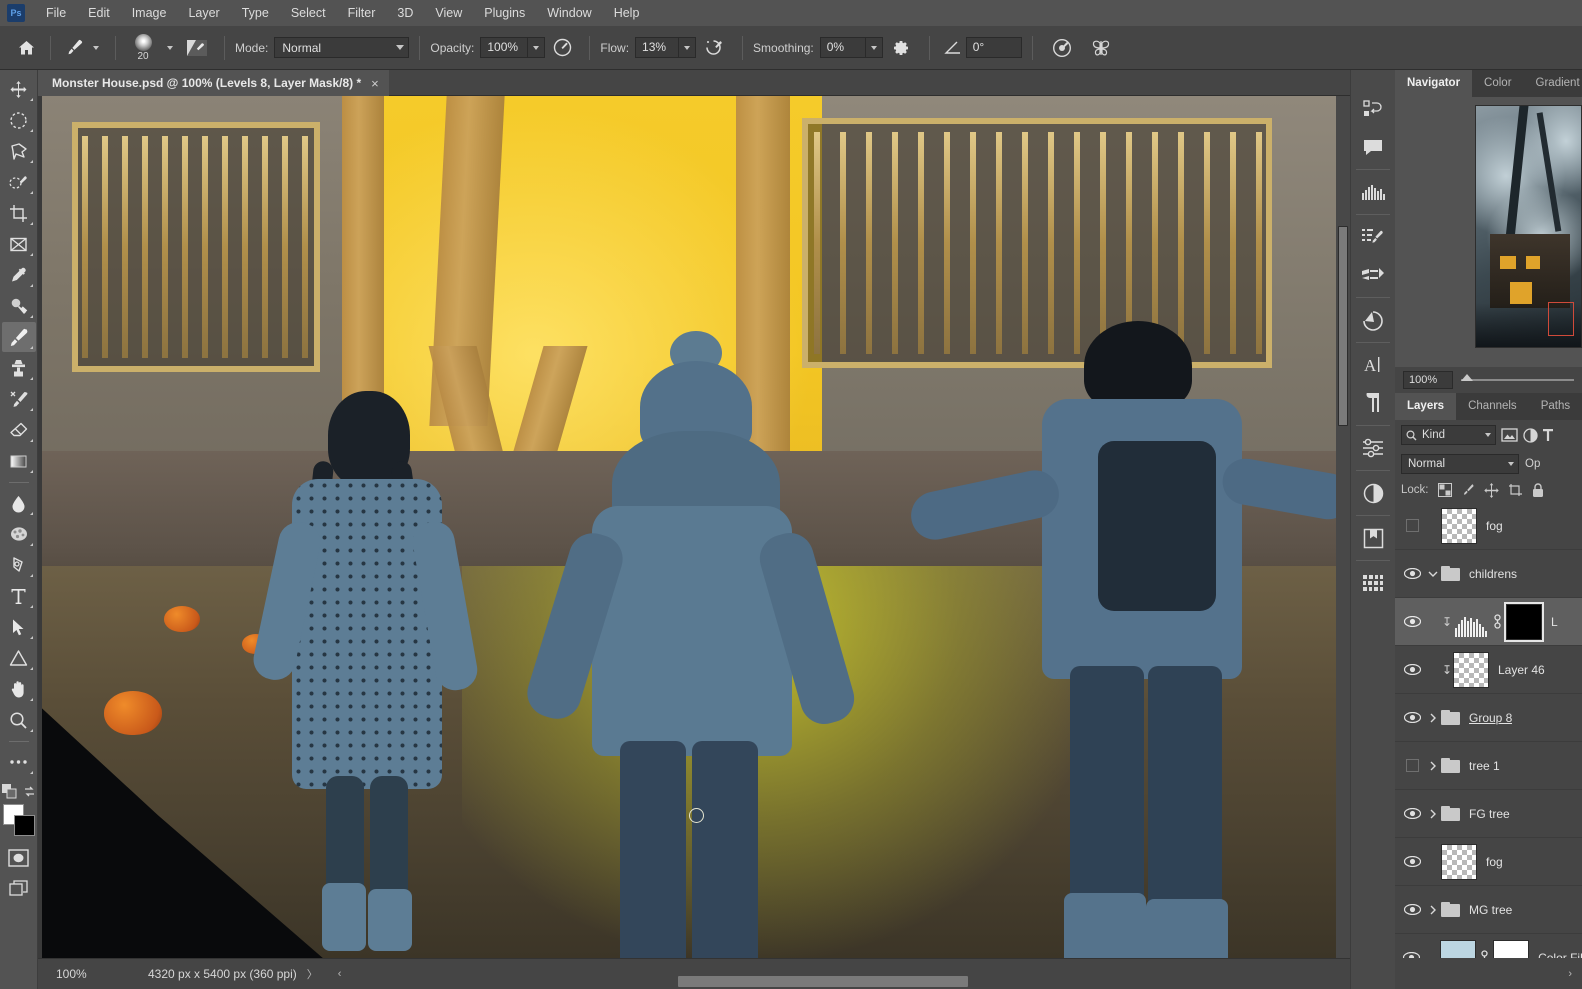 The width and height of the screenshot is (1582, 989). What do you see at coordinates (102, 974) in the screenshot?
I see `status-zoom-level: 100%` at bounding box center [102, 974].